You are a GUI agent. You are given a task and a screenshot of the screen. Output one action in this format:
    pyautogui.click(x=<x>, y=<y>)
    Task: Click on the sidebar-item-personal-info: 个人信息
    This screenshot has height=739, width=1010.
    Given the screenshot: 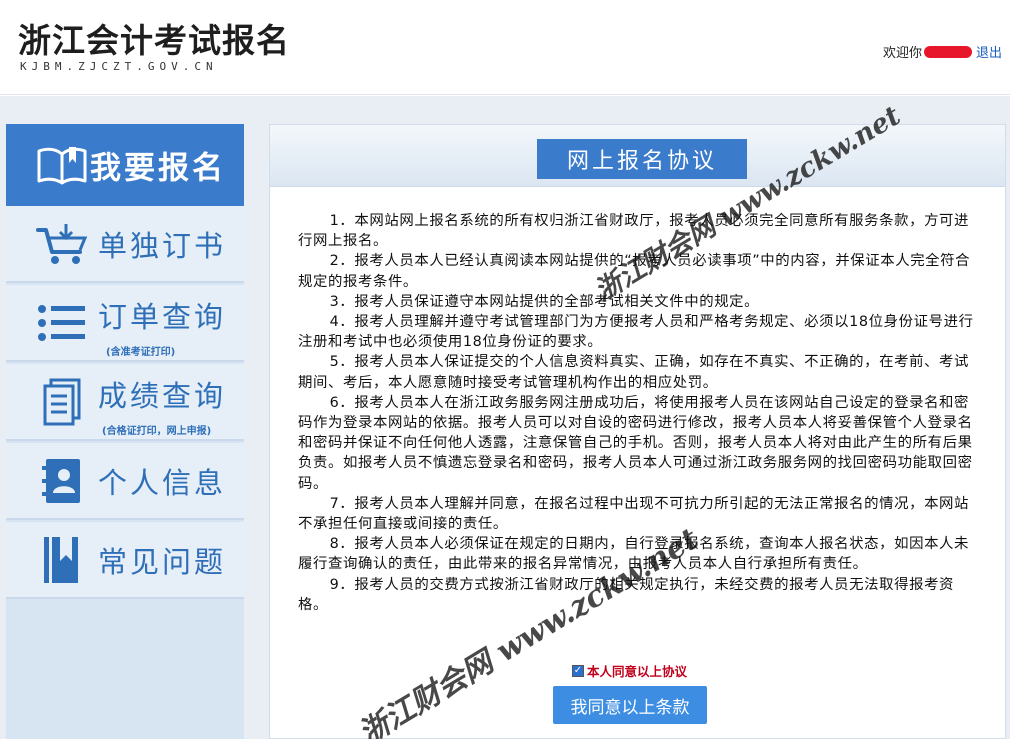 What is the action you would take?
    pyautogui.click(x=125, y=481)
    